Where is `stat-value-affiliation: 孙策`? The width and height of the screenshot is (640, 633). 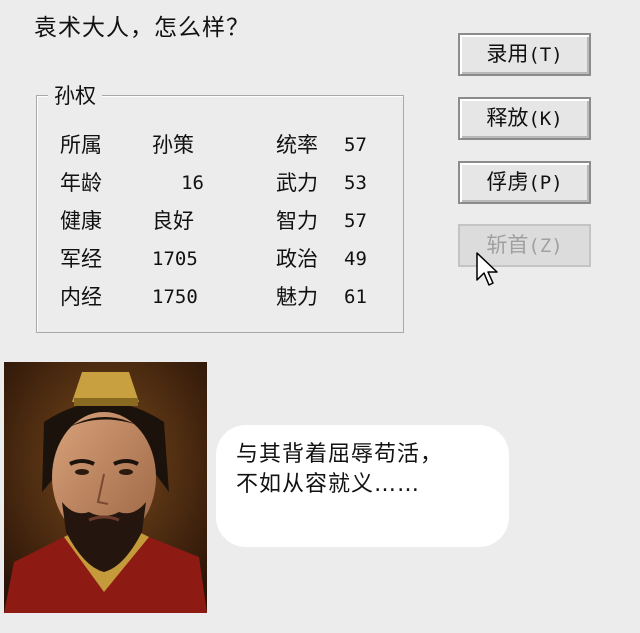
stat-value-affiliation: 孙策 is located at coordinates (173, 145).